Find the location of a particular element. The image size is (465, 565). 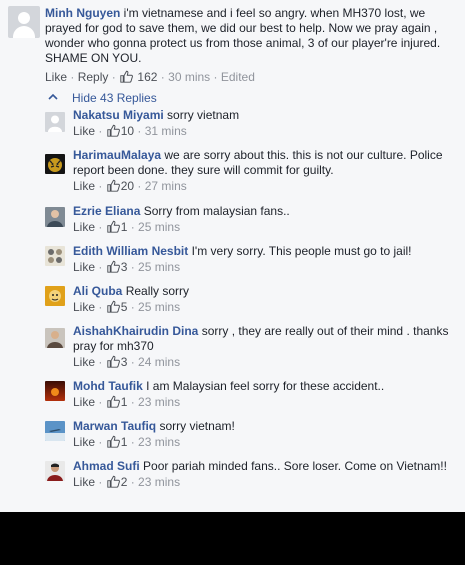

reply-author: Ali Quba is located at coordinates (97, 291).